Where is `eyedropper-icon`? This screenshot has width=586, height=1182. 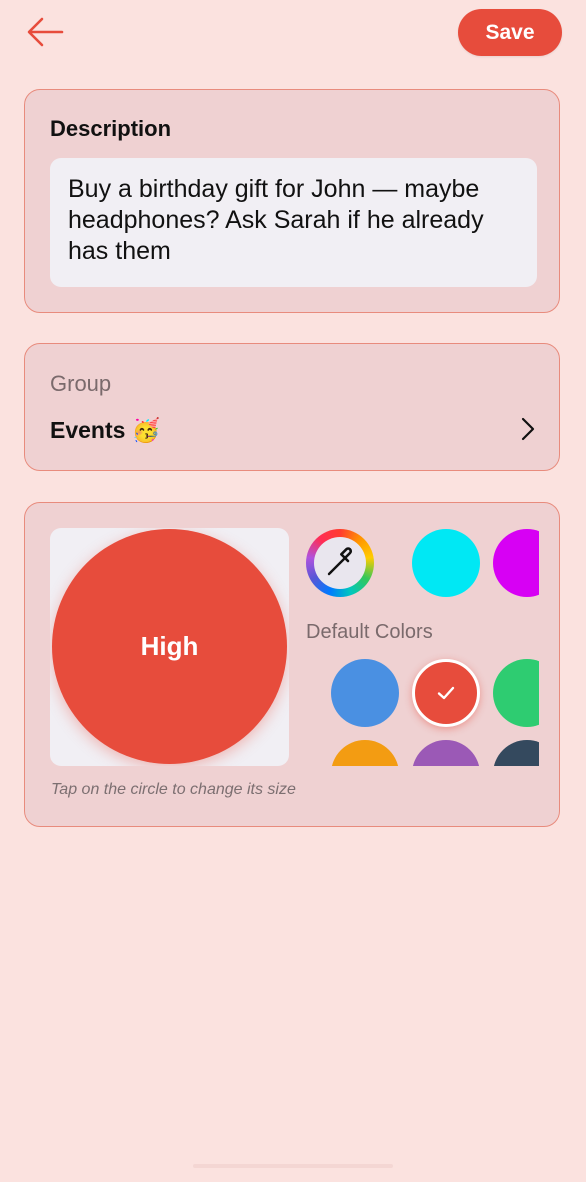
eyedropper-icon is located at coordinates (340, 561).